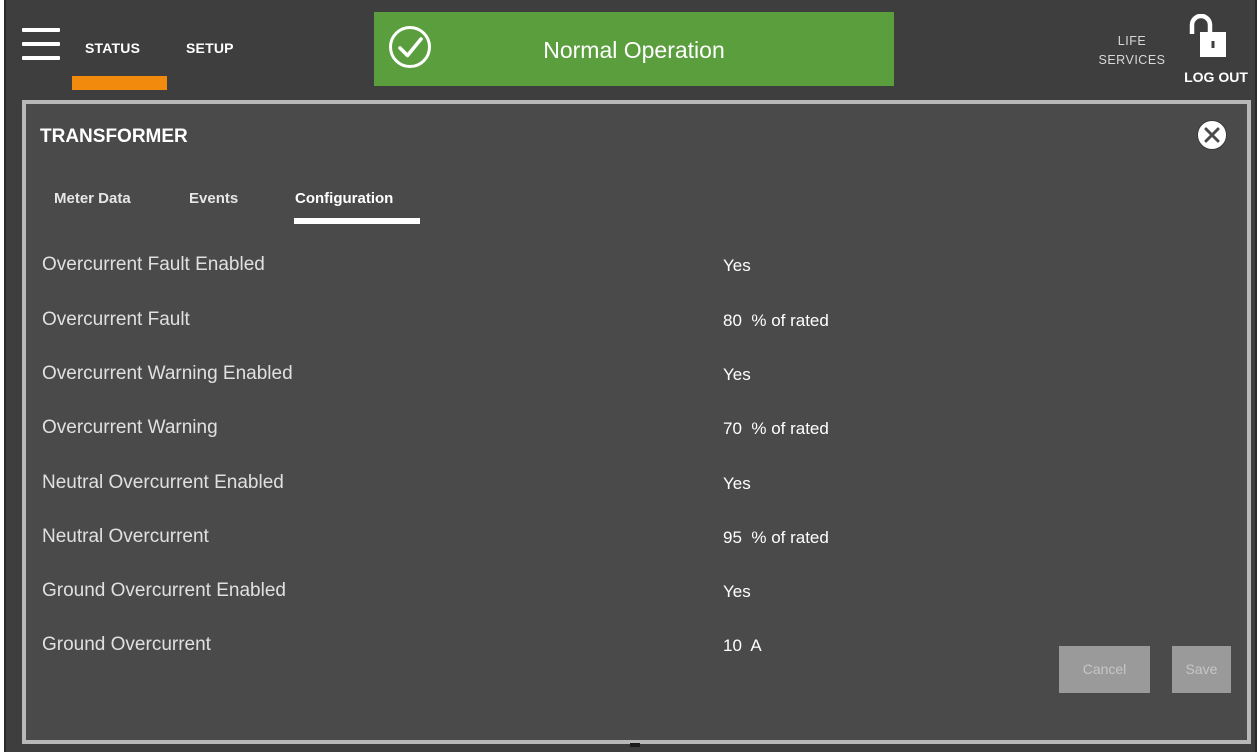  I want to click on status-banner-text: Normal Operation, so click(634, 50).